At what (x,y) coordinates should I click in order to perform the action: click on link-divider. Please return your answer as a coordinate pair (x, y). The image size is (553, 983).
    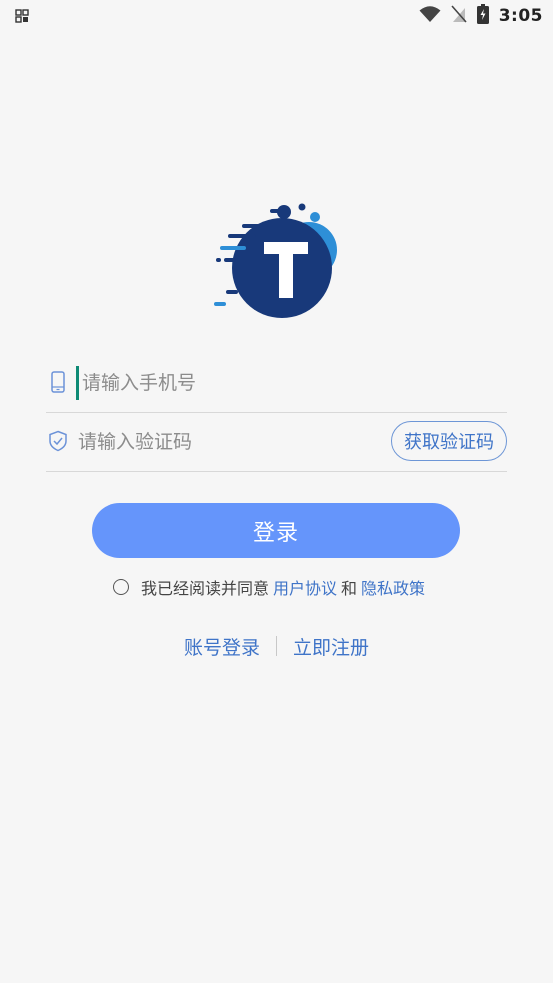
    Looking at the image, I should click on (276, 646).